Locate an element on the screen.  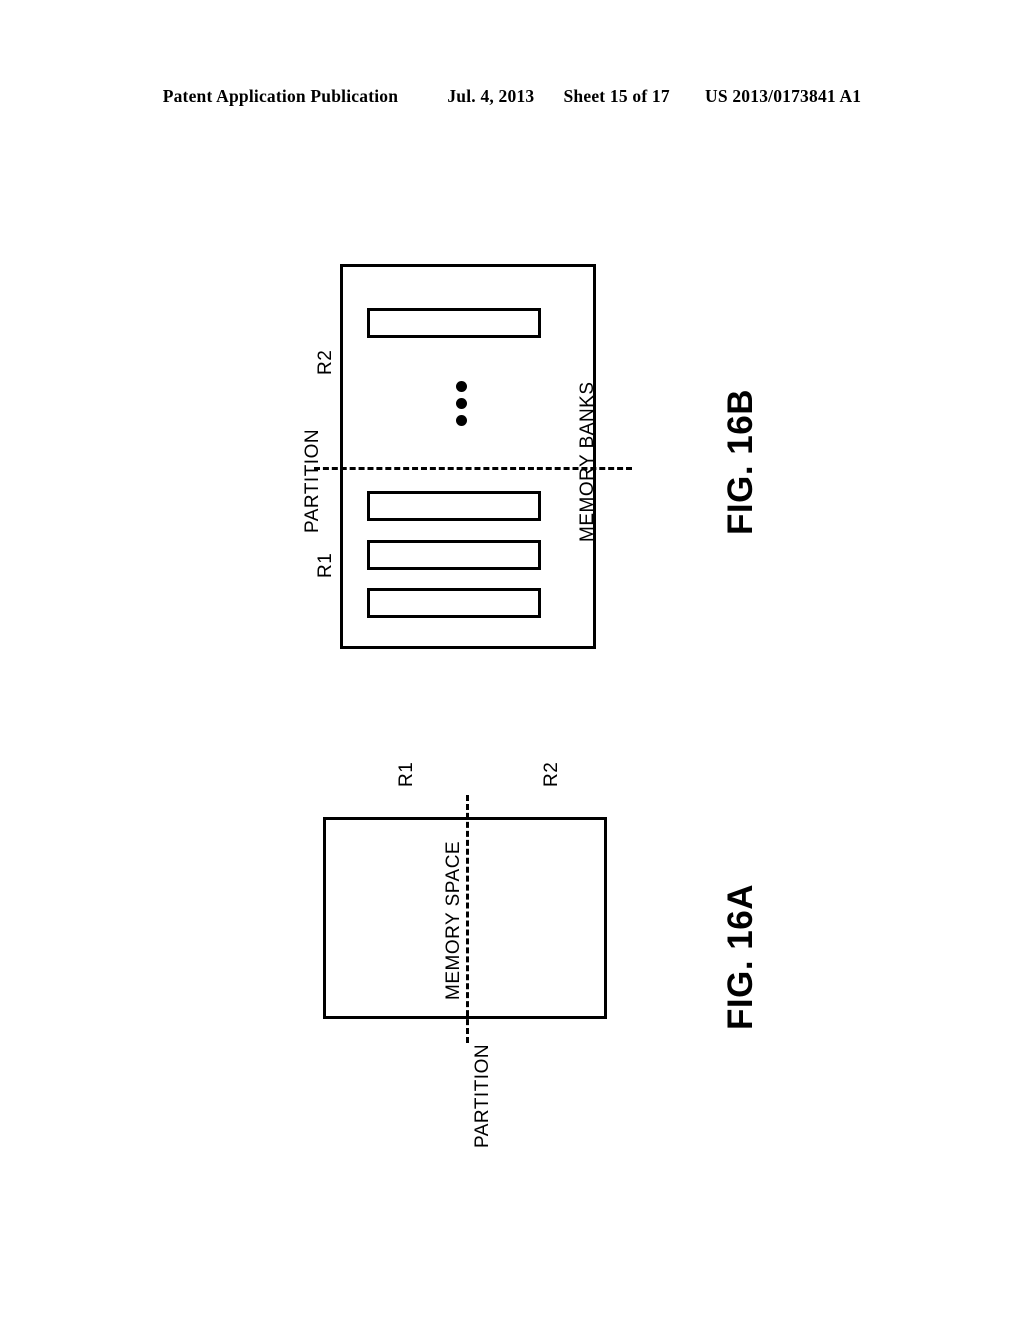
figure-caption-16b: FIG. 16B is located at coordinates (740, 462).